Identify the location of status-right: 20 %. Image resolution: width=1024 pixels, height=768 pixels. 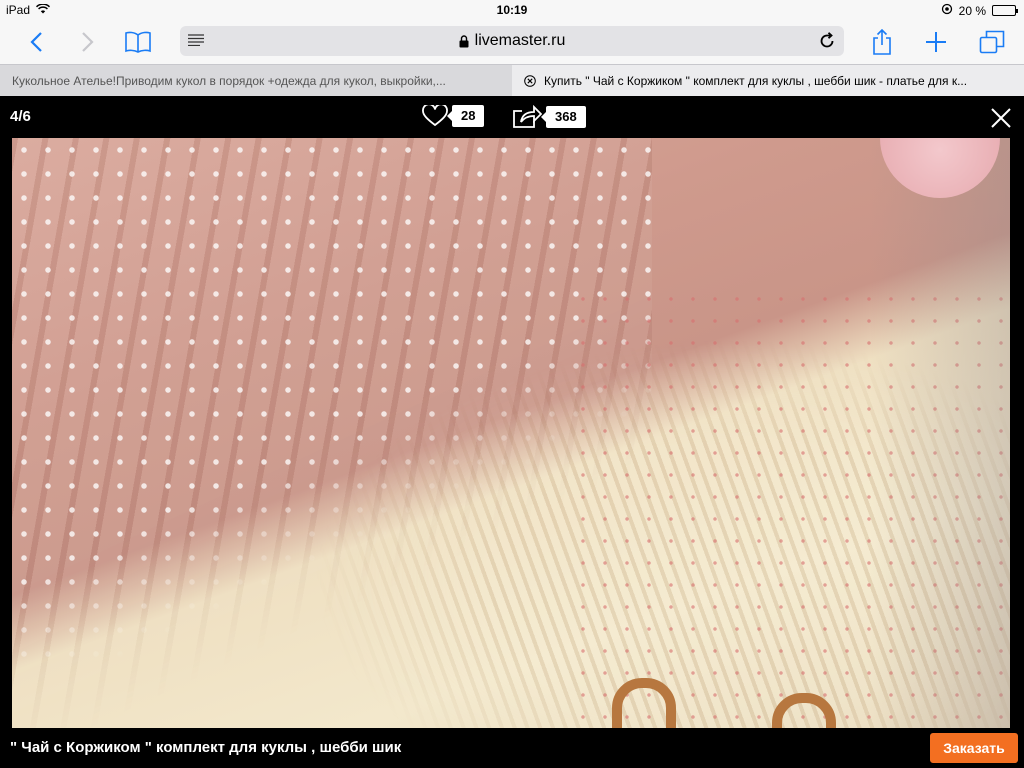
(979, 10).